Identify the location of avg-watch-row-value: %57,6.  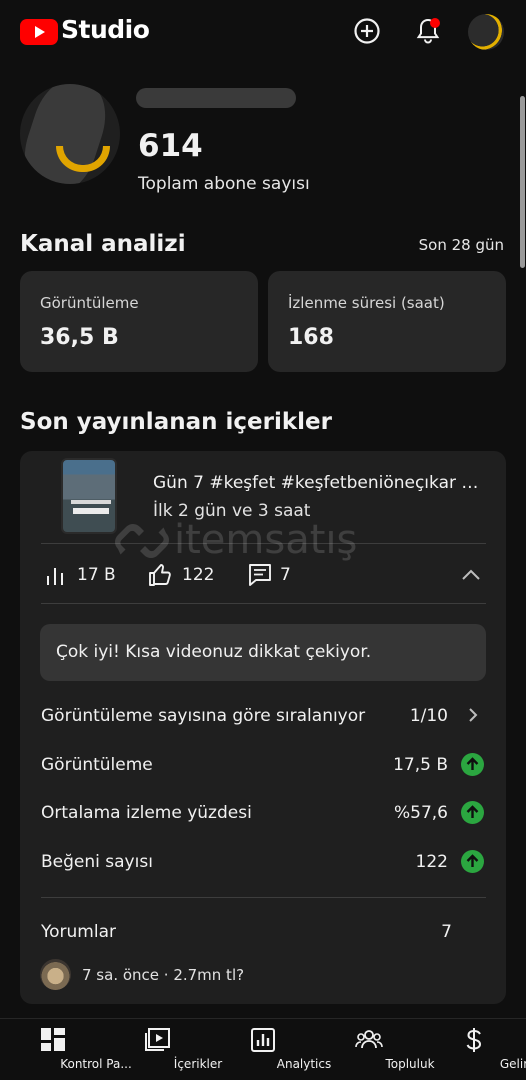
(420, 813).